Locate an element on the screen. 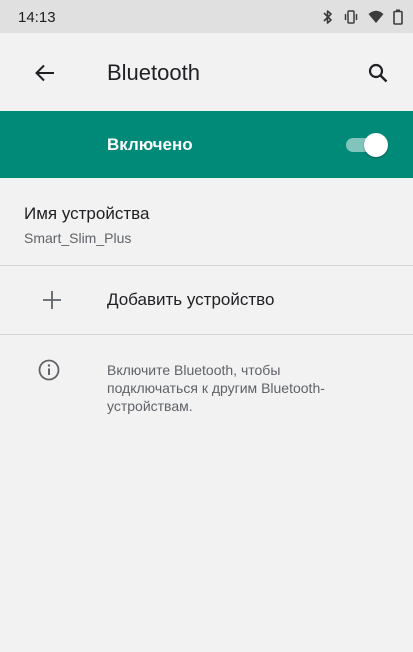  search-icon is located at coordinates (378, 73).